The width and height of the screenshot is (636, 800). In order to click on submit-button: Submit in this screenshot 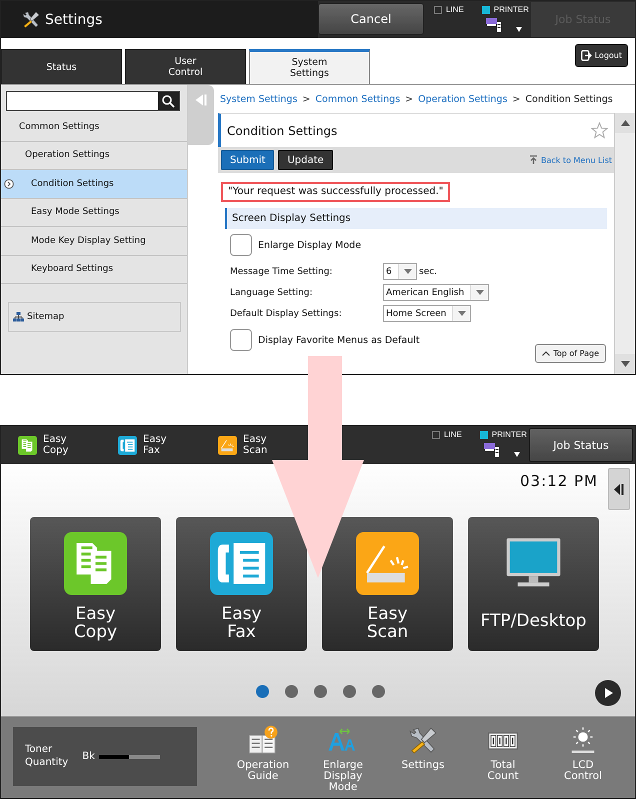, I will do `click(247, 160)`.